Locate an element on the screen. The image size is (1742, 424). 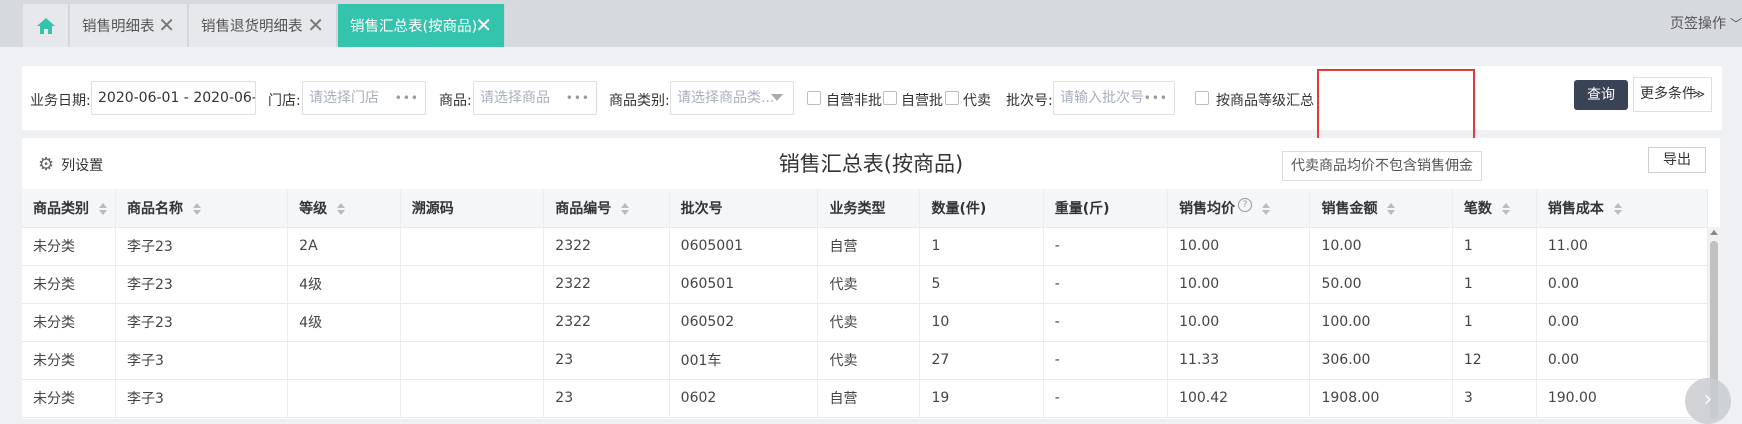
tab-sales-detail: 销售明细表 ✕ is located at coordinates (129, 25).